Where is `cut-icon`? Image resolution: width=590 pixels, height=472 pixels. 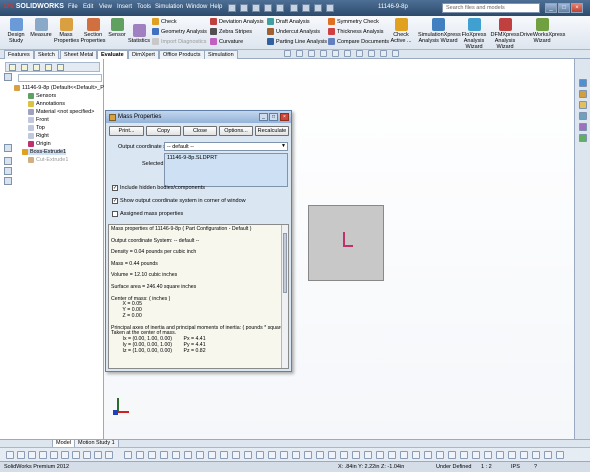
cut-icon is located at coordinates (488, 455).